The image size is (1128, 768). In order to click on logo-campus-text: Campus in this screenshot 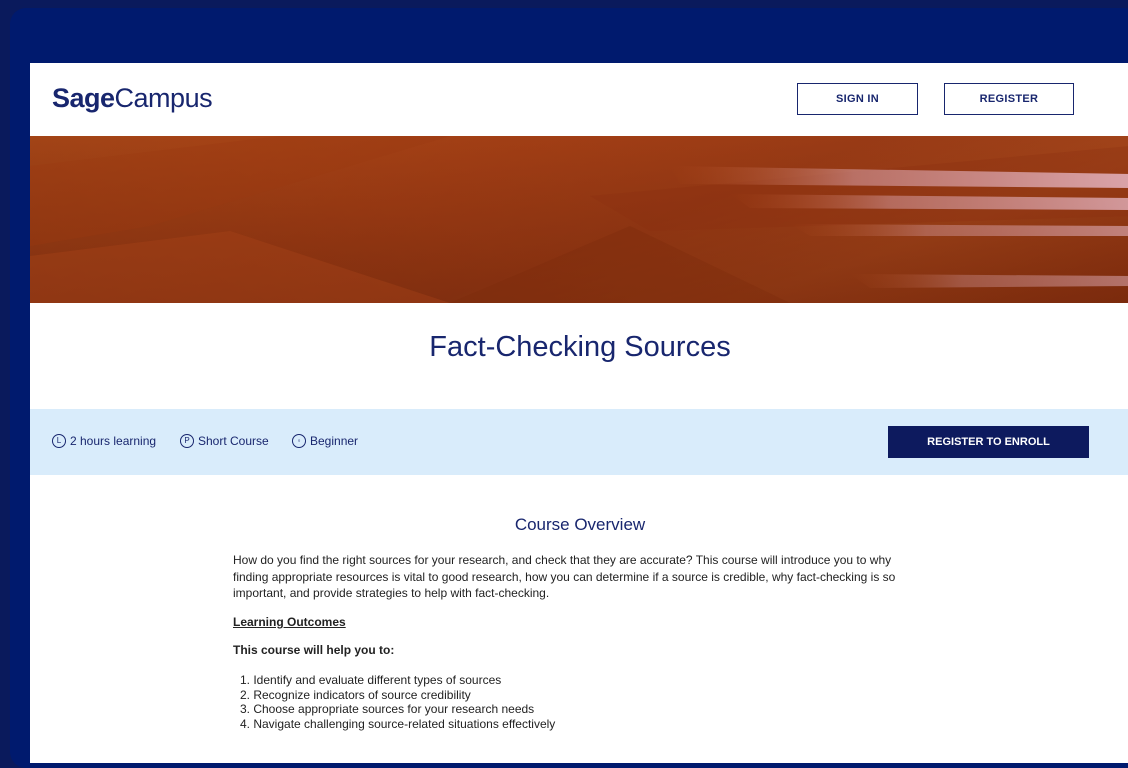, I will do `click(163, 98)`.